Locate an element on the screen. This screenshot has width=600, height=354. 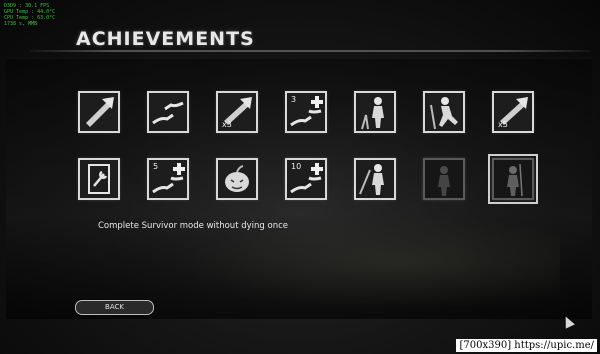
axe-icon is located at coordinates (100, 112).